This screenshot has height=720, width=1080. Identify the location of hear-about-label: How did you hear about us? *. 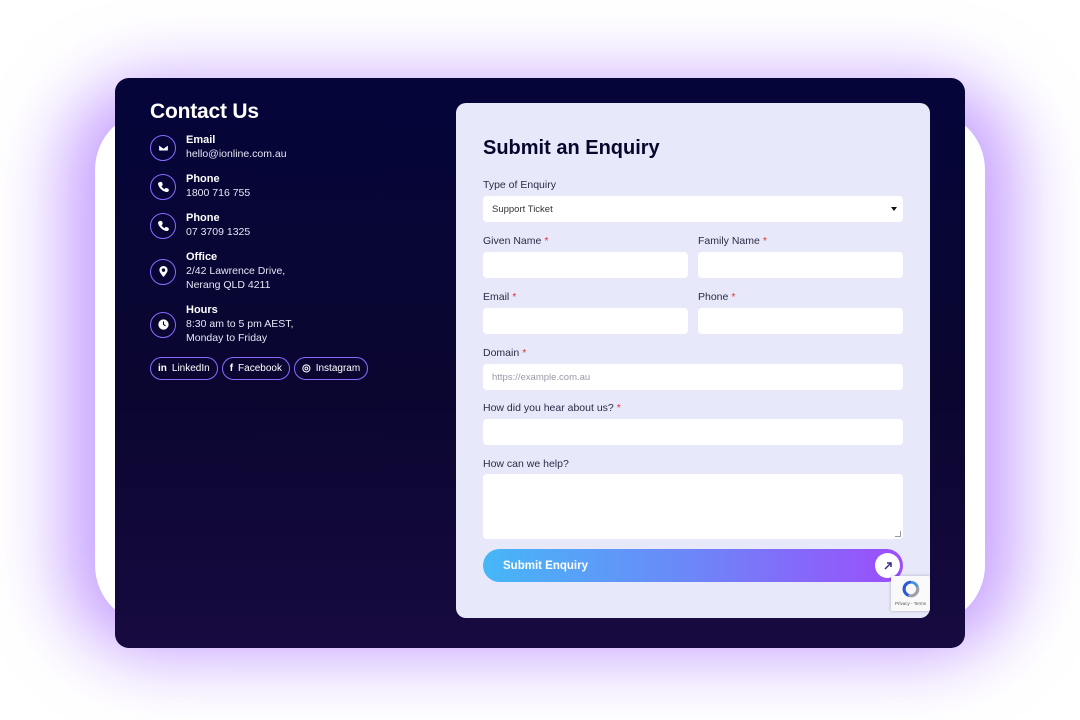
(552, 408).